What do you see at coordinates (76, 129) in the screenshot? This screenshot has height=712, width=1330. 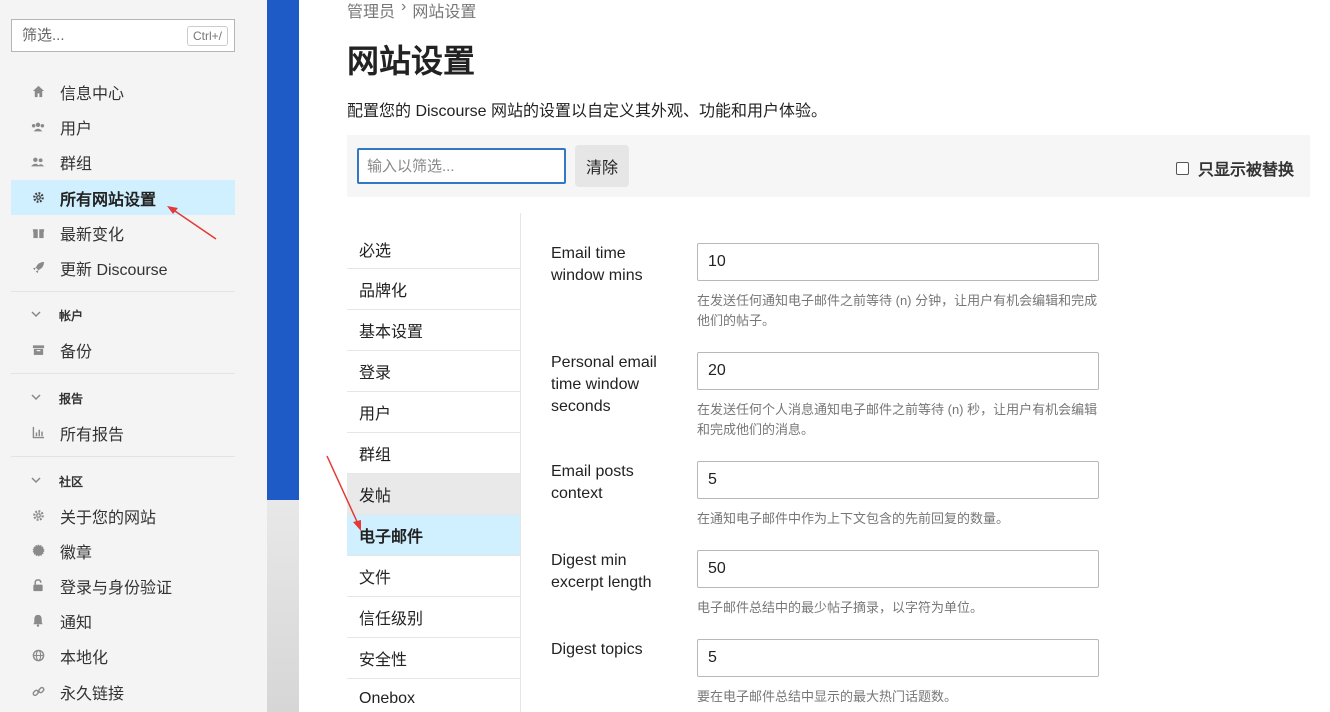 I see `sidebar-item-label: 用户` at bounding box center [76, 129].